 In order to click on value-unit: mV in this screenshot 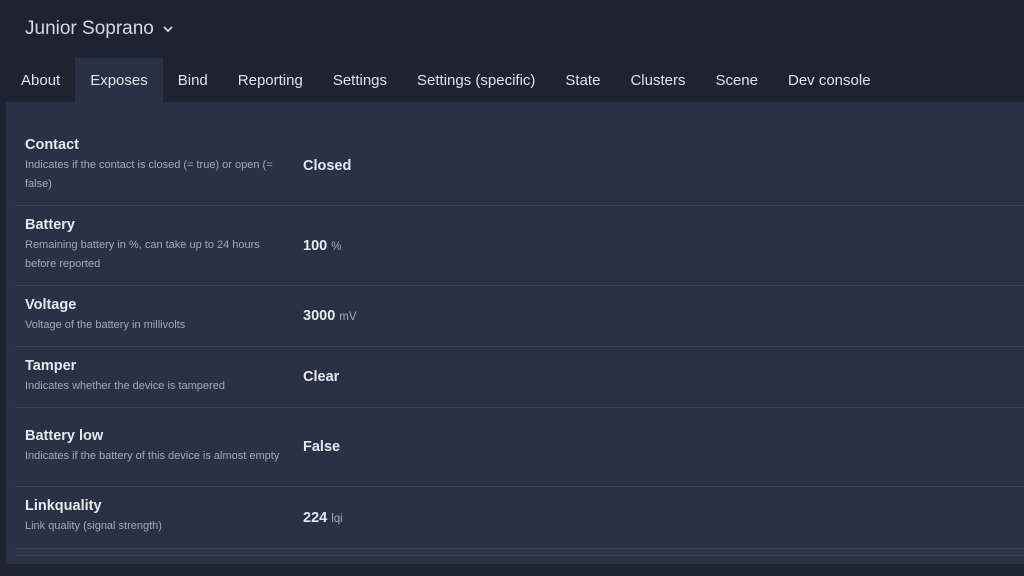, I will do `click(348, 317)`.